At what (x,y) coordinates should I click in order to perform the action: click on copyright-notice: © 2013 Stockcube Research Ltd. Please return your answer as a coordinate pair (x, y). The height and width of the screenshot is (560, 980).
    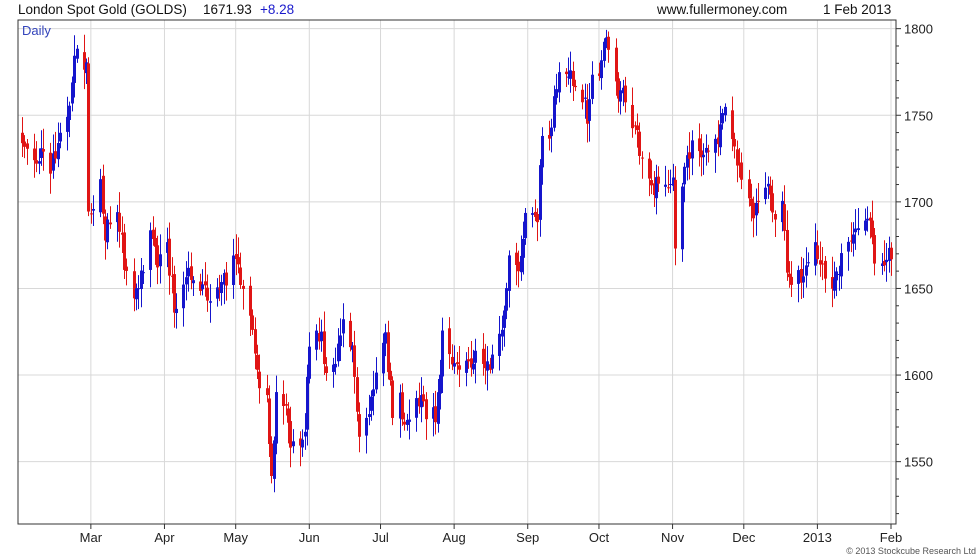
    Looking at the image, I should click on (911, 551).